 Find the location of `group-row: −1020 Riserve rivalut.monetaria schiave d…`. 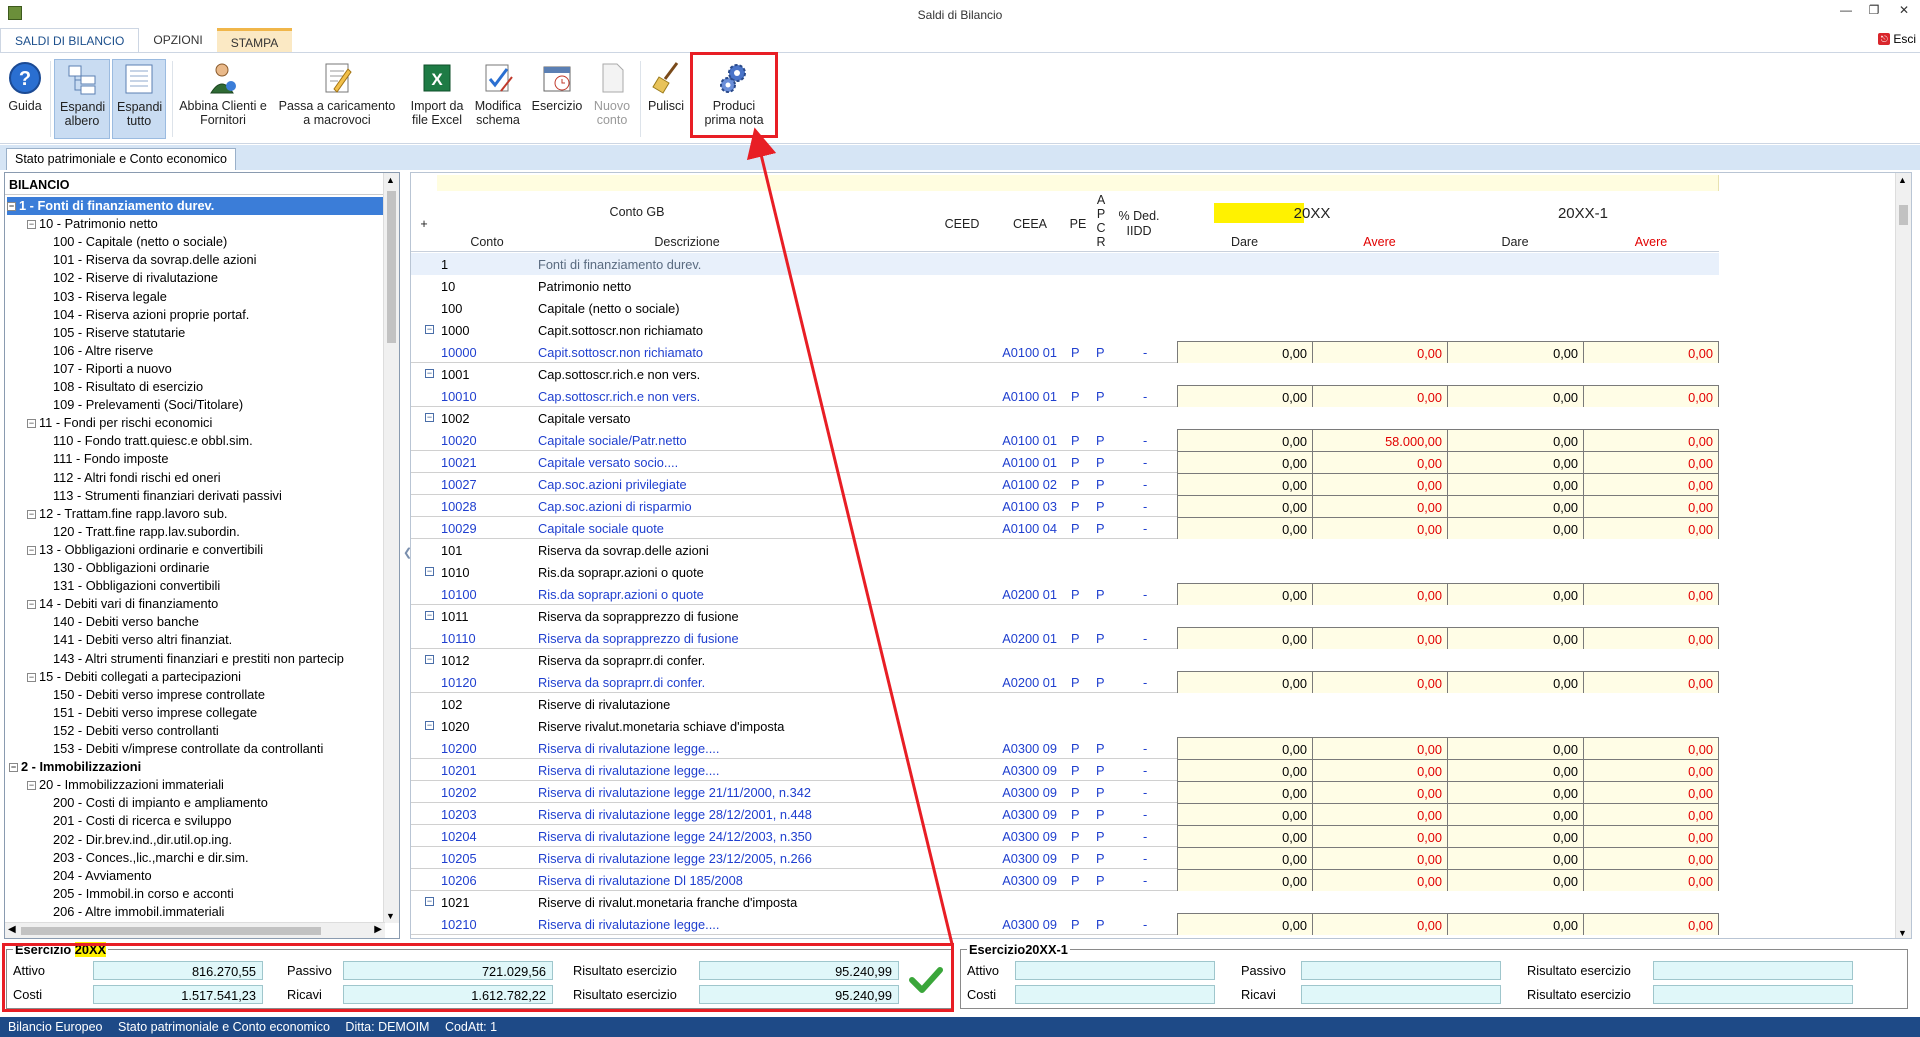

group-row: −1020 Riserve rivalut.monetaria schiave d… is located at coordinates (1065, 726).